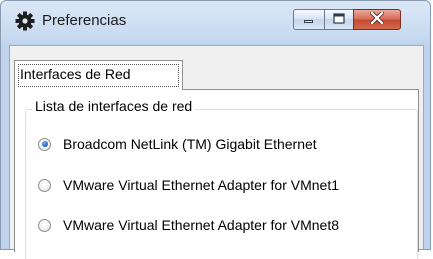 The image size is (433, 259). I want to click on close-icon, so click(377, 19).